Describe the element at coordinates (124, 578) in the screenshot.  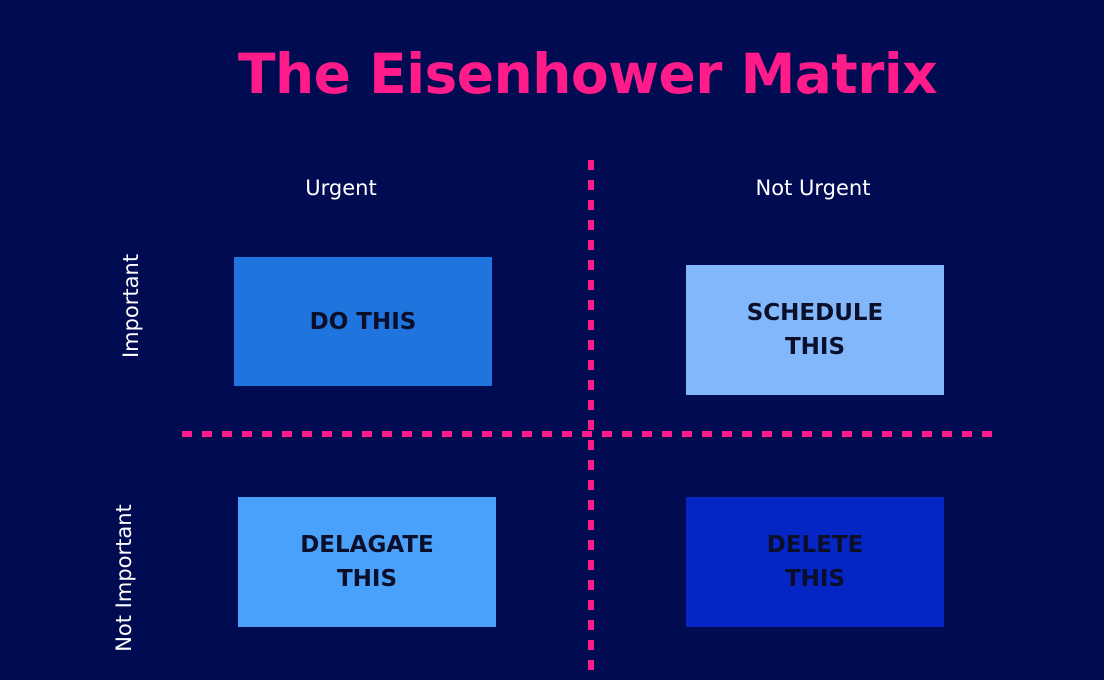
I see `row-label-not-important: Not Important` at that location.